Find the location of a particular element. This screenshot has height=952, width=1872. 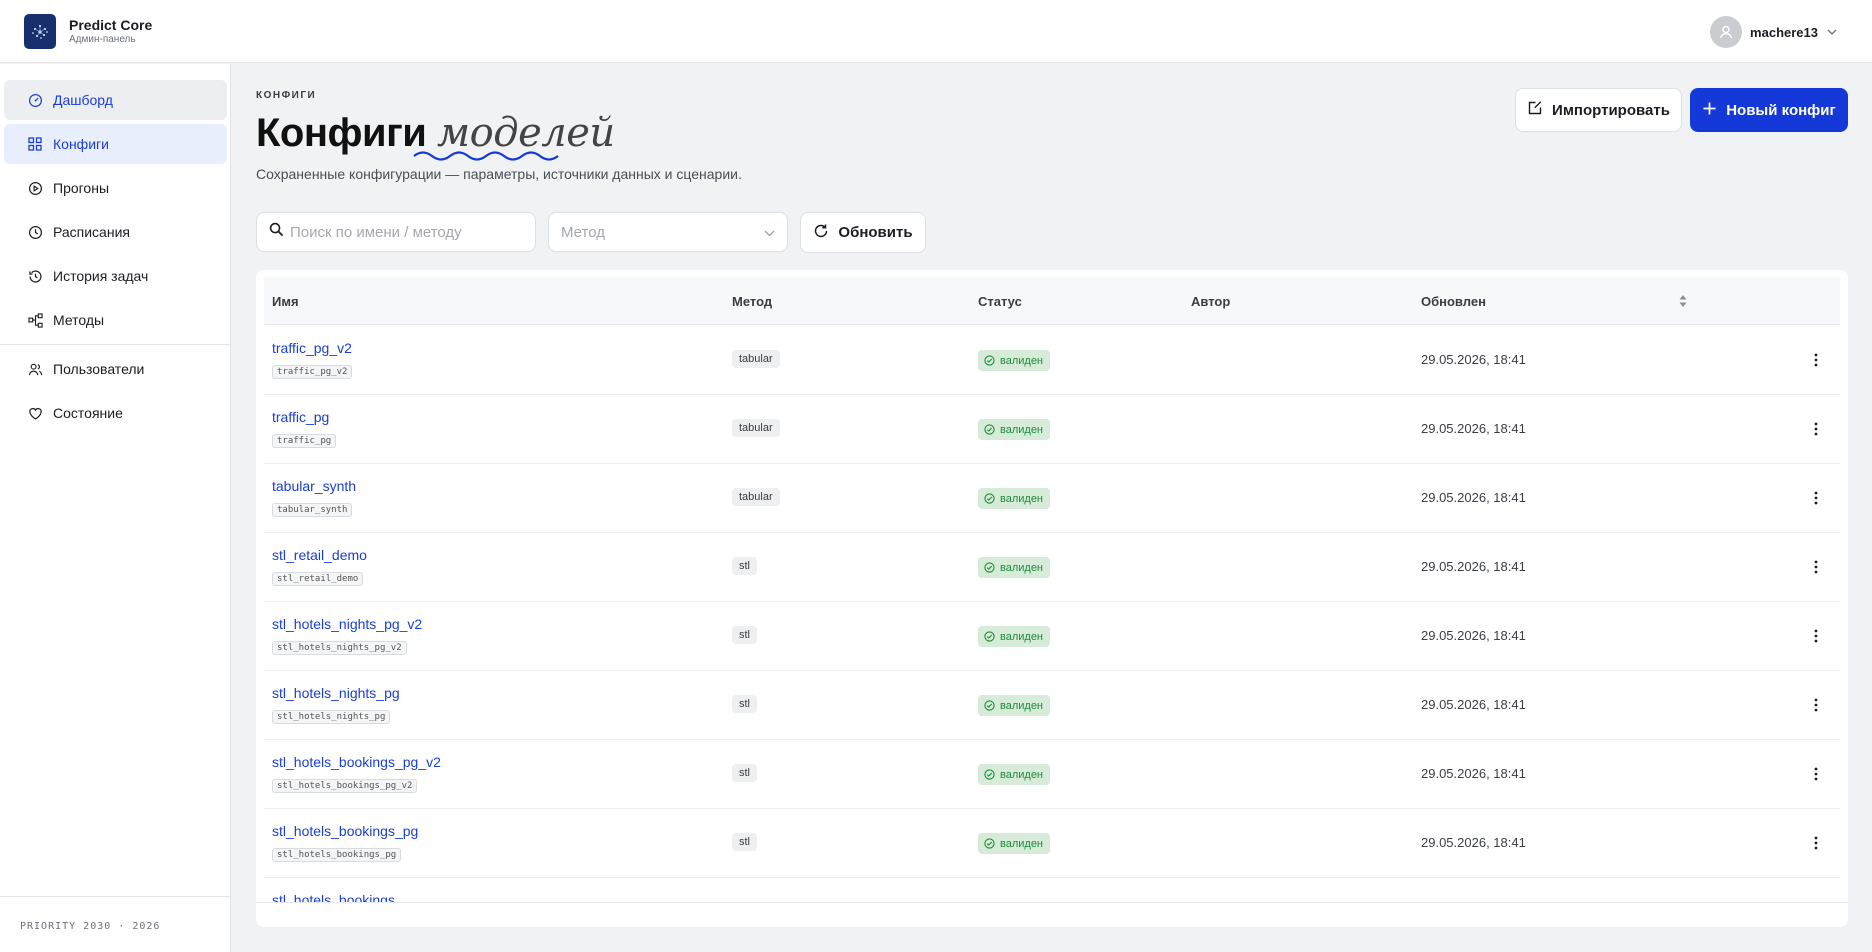

config-code-tag: traffic_pg_v2 is located at coordinates (312, 372).